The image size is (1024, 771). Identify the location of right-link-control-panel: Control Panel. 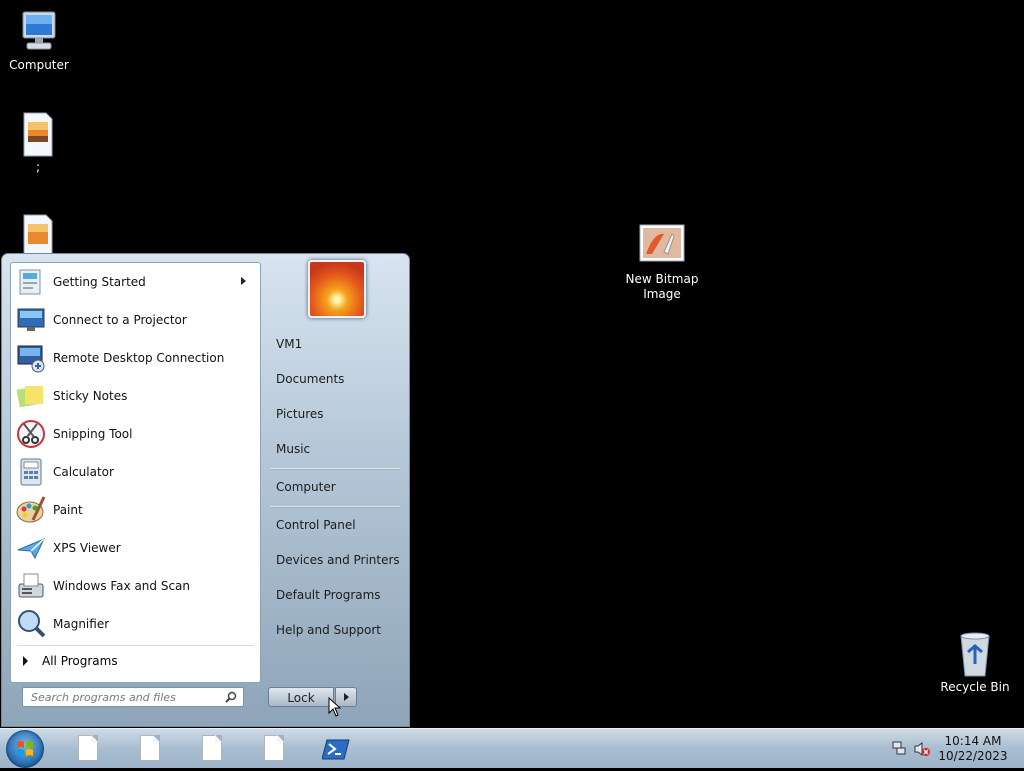
(316, 525).